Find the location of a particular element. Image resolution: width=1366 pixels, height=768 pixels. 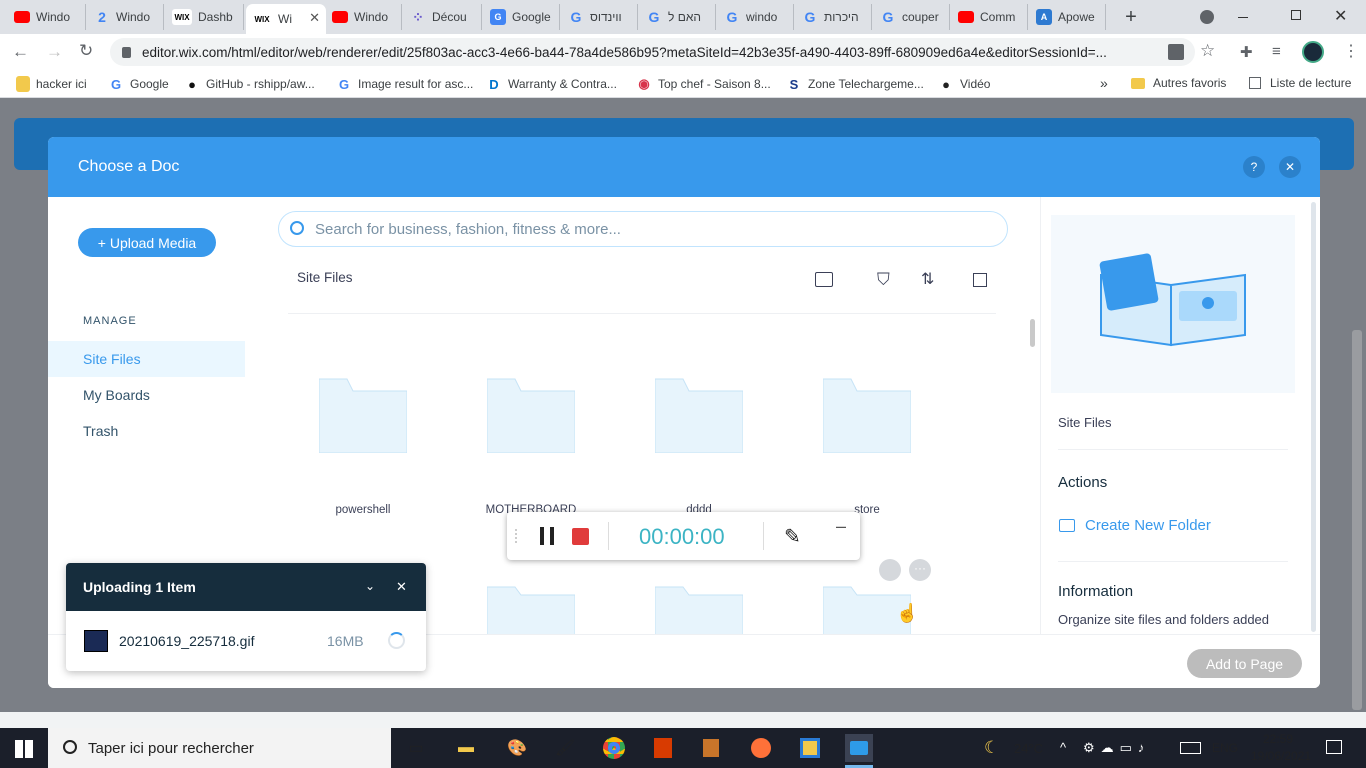

bookmark-item: hacker ici is located at coordinates (51, 84).